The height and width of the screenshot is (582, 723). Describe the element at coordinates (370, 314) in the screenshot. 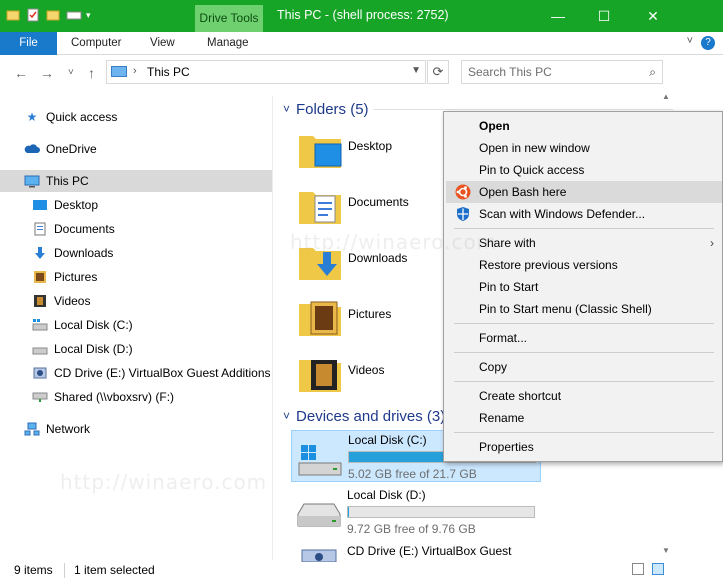

I see `folder-label: Pictures` at that location.